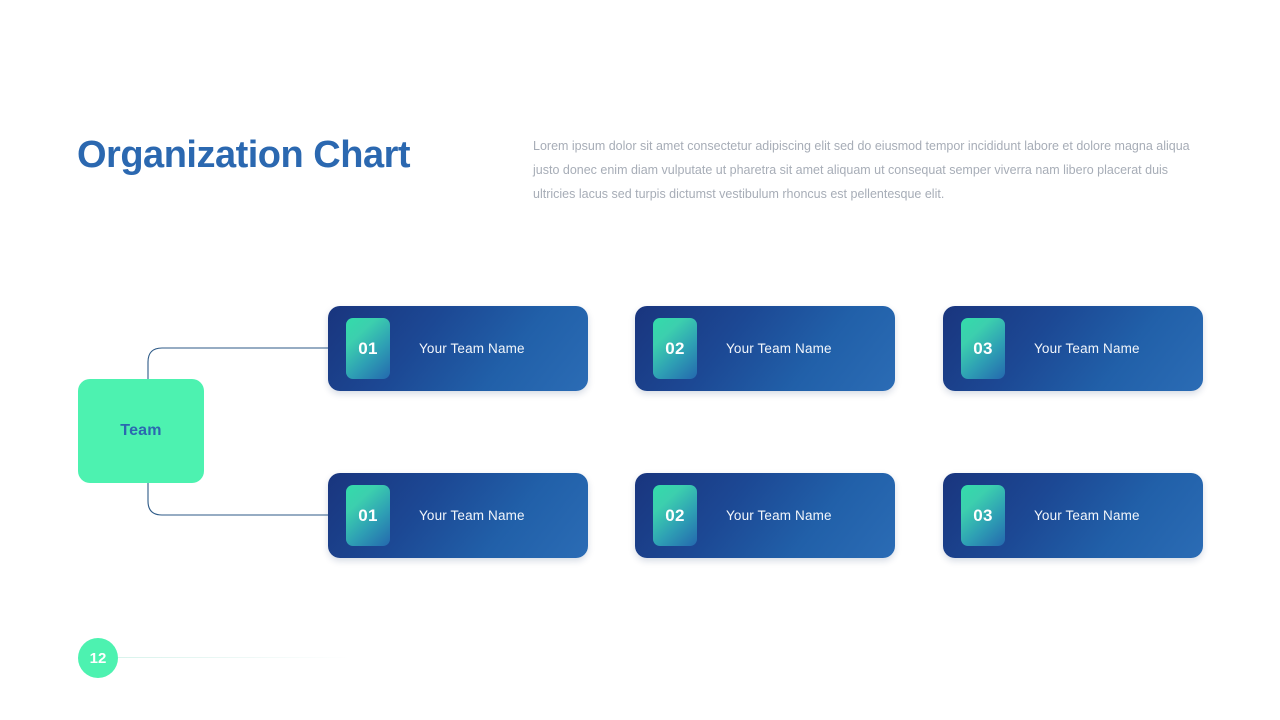  I want to click on root-node-team: Team, so click(141, 431).